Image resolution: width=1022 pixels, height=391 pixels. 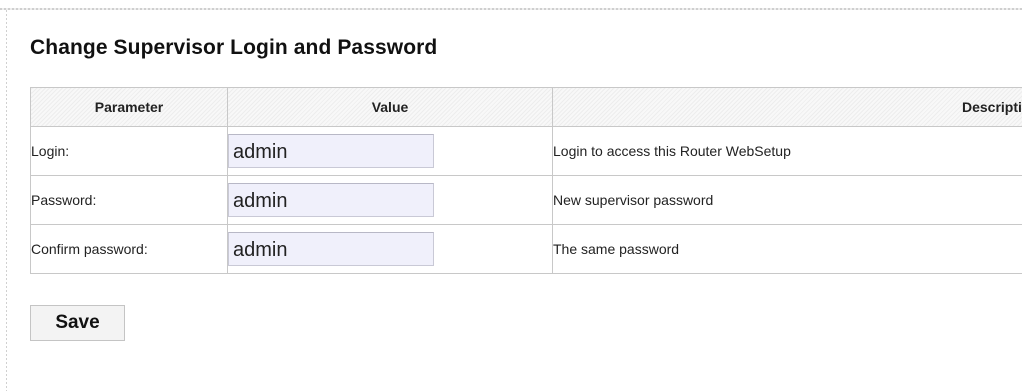 I want to click on confirm-password-description: The same password, so click(x=787, y=249).